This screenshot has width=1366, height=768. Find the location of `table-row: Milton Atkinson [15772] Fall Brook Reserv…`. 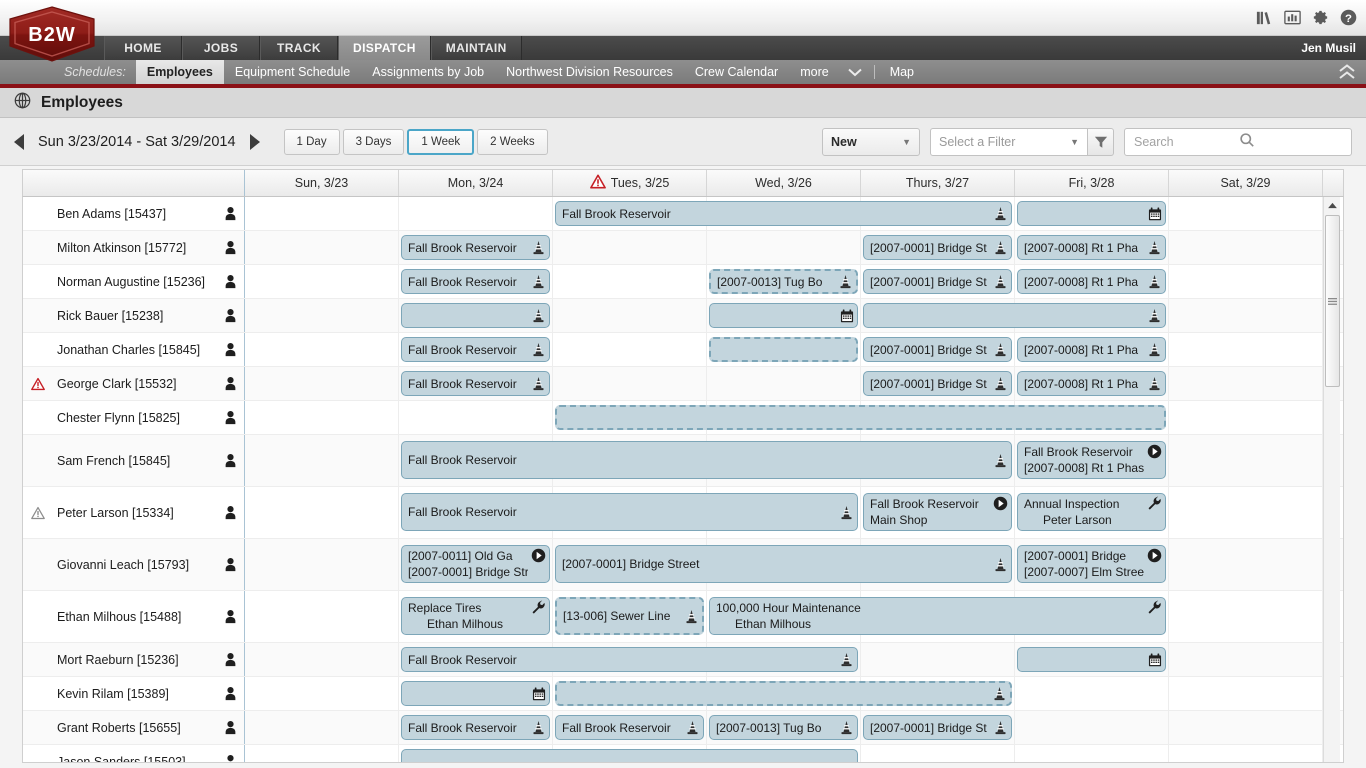

table-row: Milton Atkinson [15772] Fall Brook Reserv… is located at coordinates (683, 248).